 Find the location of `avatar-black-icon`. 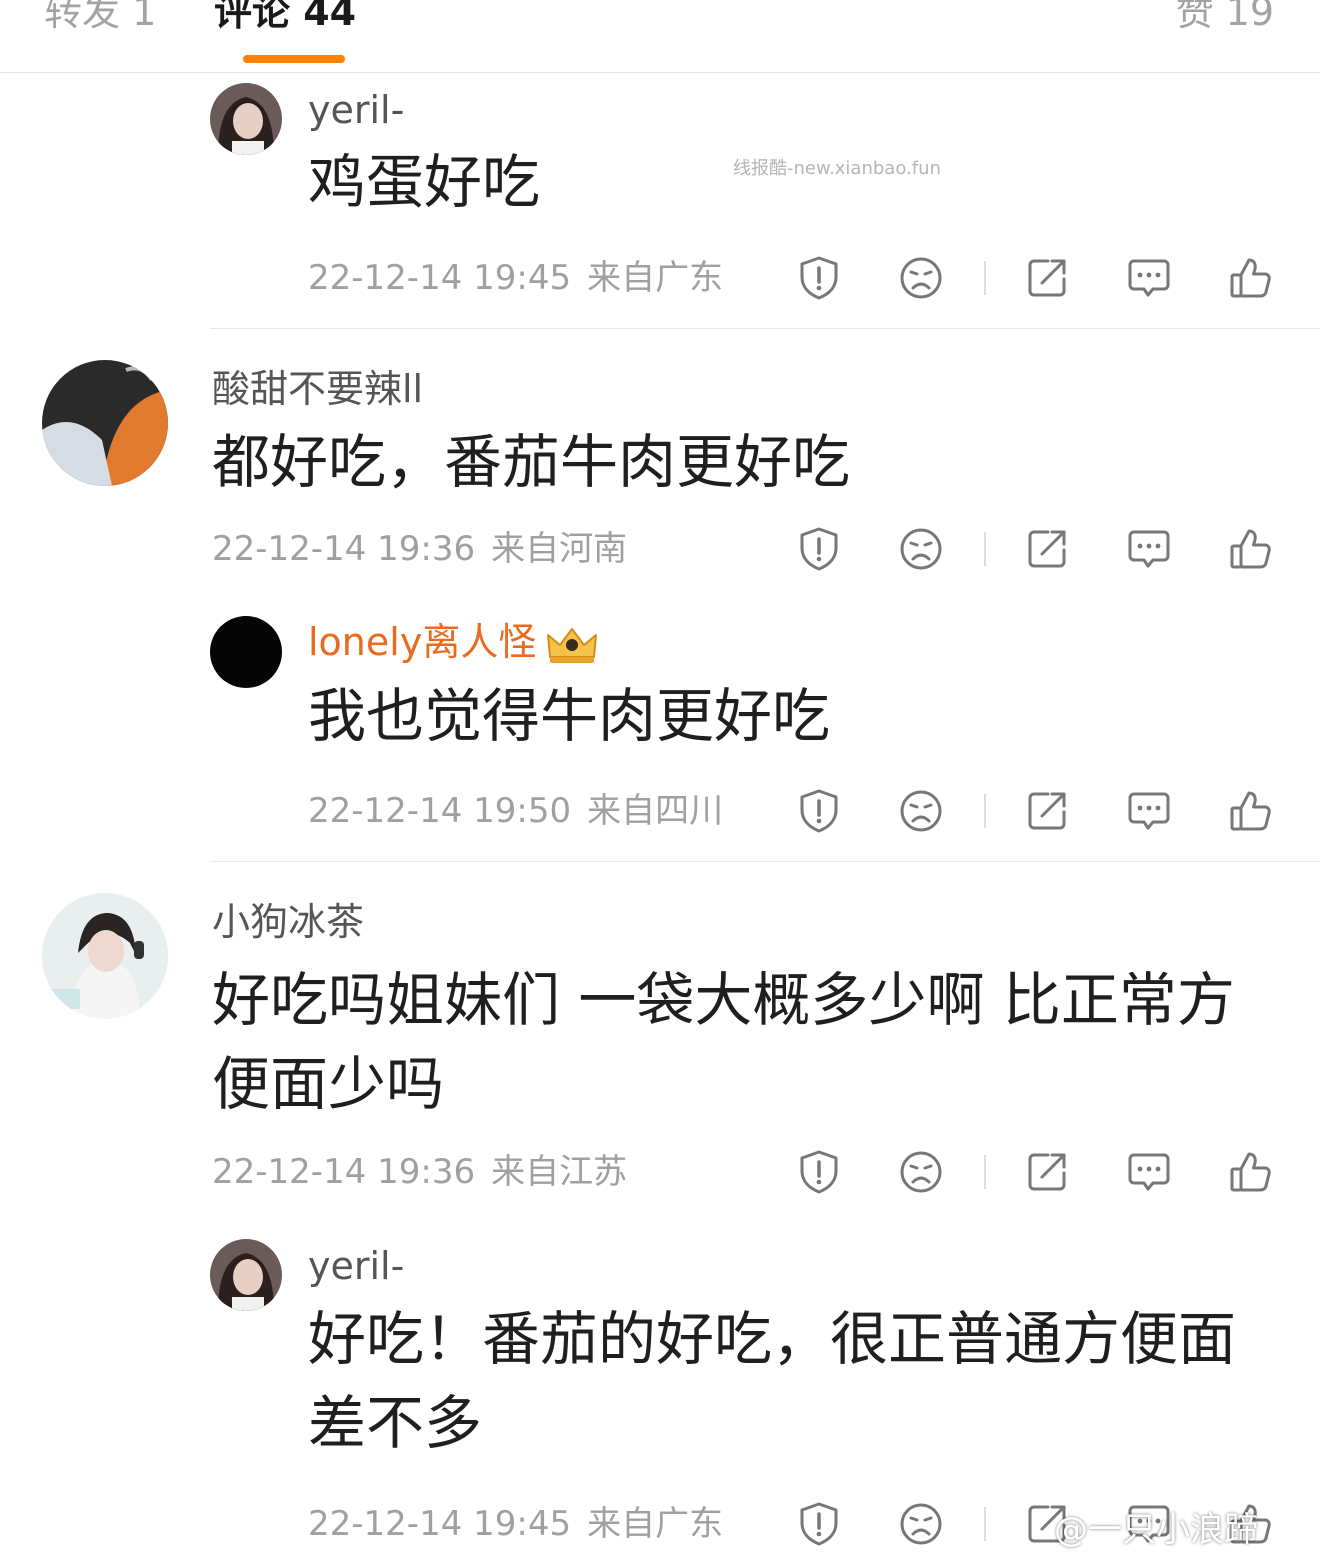

avatar-black-icon is located at coordinates (246, 652).